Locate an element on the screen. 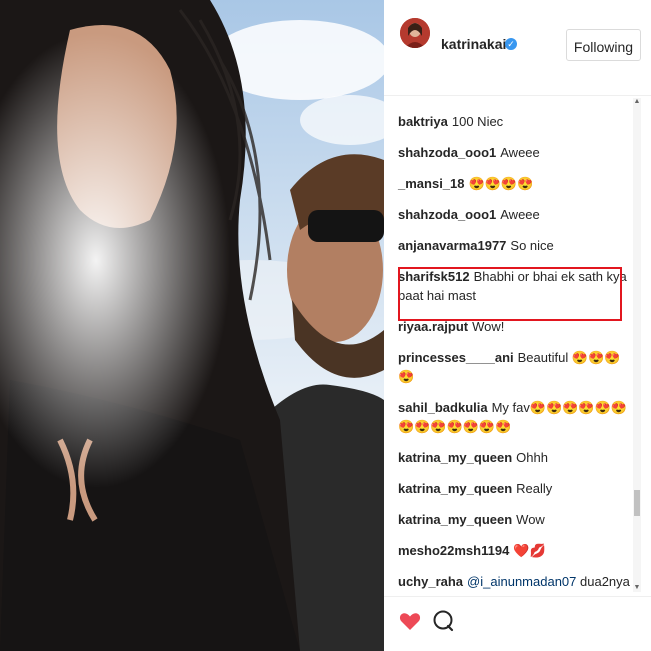 Image resolution: width=651 pixels, height=651 pixels. username: katrinakaif is located at coordinates (476, 44).